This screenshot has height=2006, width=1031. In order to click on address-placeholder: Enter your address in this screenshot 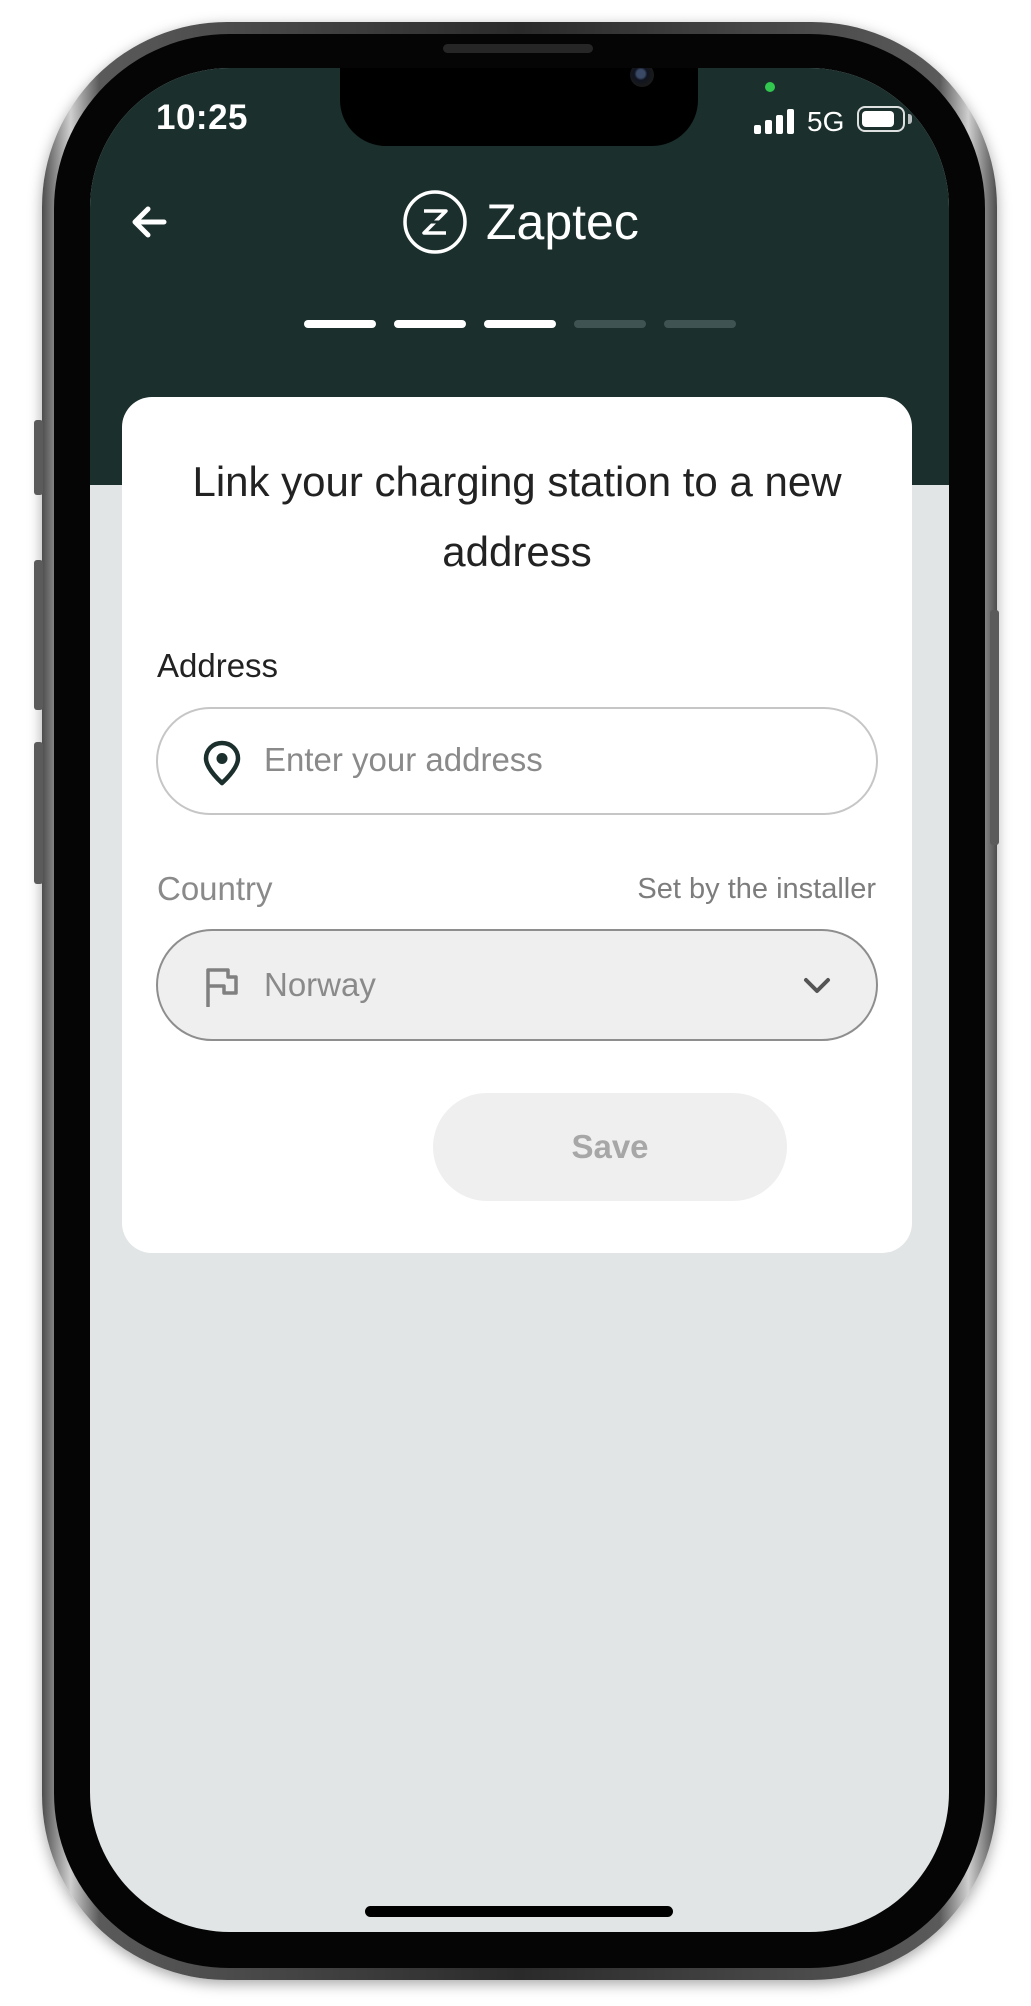, I will do `click(403, 759)`.